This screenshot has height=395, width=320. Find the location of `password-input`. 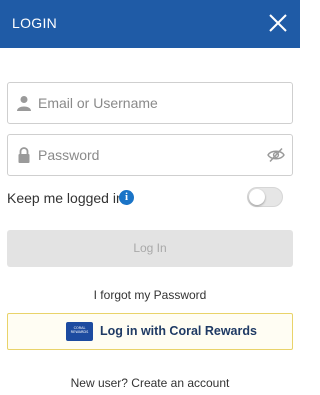

password-input is located at coordinates (153, 155).